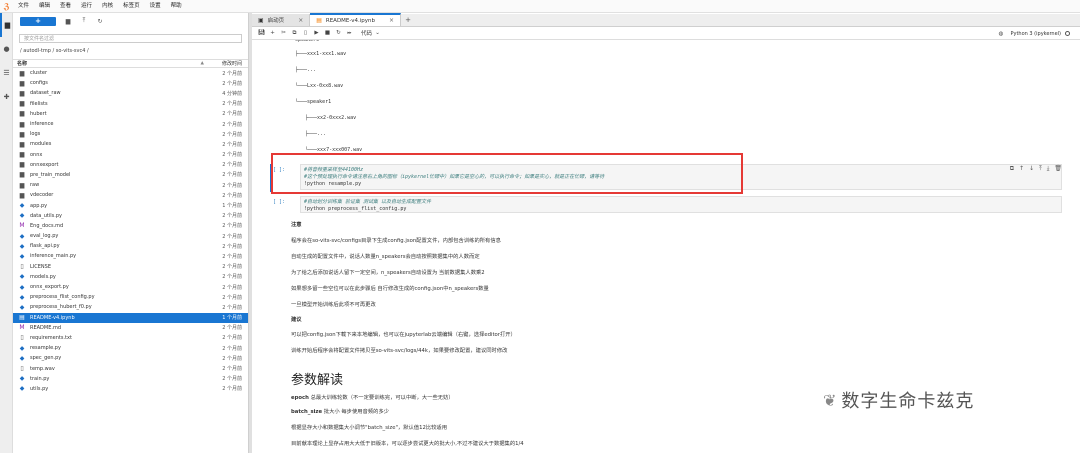 The width and height of the screenshot is (1080, 453). Describe the element at coordinates (193, 63) in the screenshot. I see `sort-caret-icon: ▲` at that location.